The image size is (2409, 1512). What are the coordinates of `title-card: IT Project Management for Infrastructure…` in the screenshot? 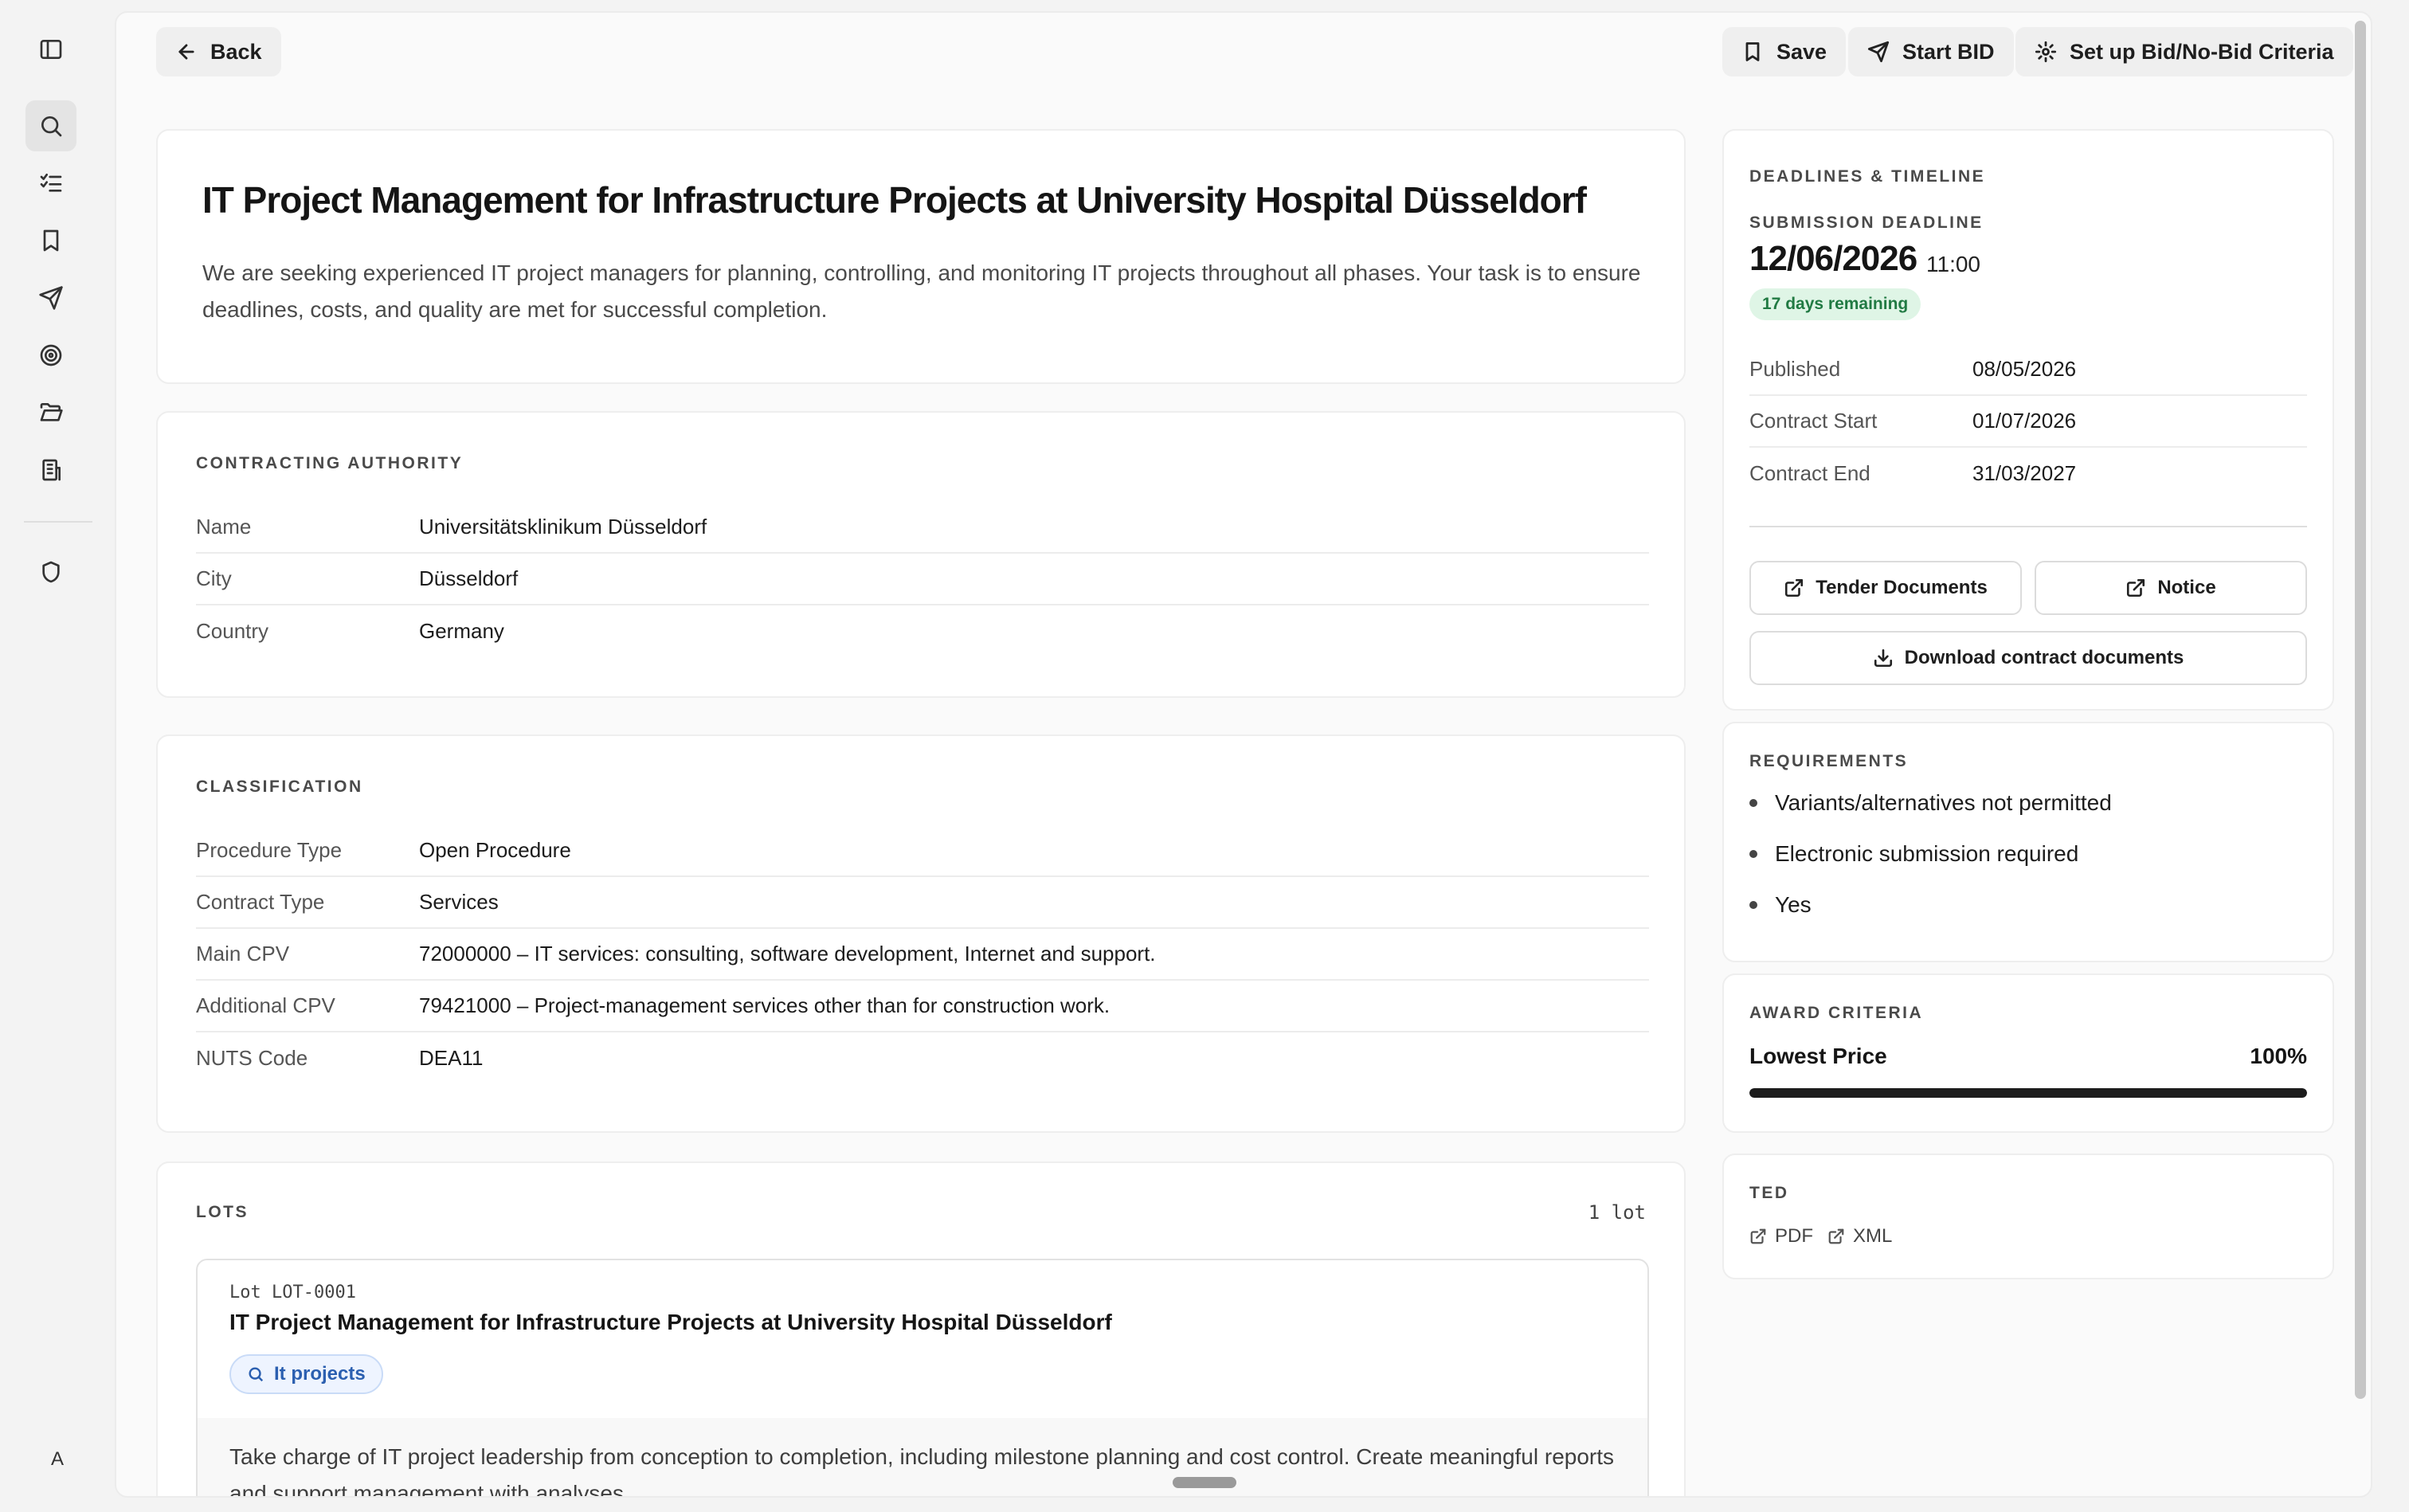 It's located at (921, 257).